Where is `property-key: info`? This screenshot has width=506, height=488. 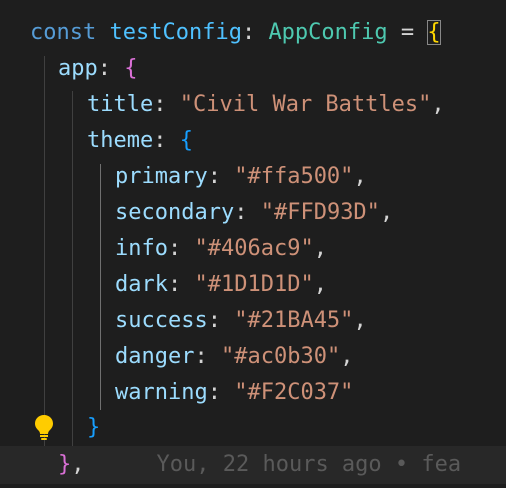
property-key: info is located at coordinates (141, 248).